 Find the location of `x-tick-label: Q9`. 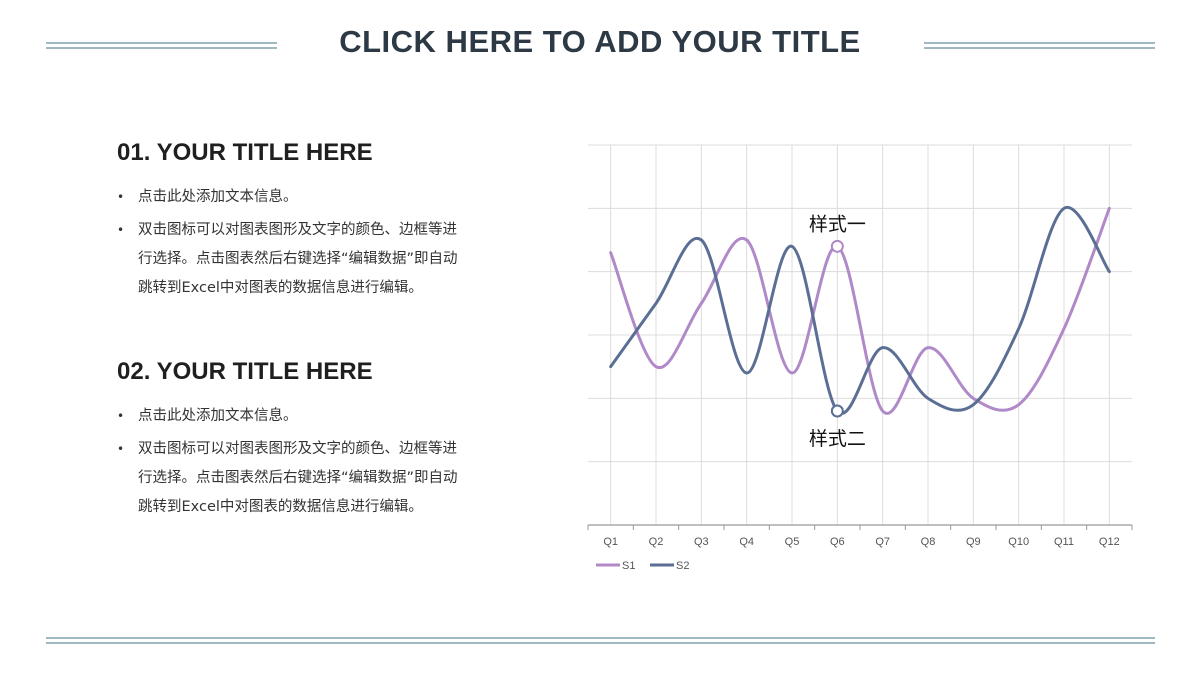

x-tick-label: Q9 is located at coordinates (973, 542).